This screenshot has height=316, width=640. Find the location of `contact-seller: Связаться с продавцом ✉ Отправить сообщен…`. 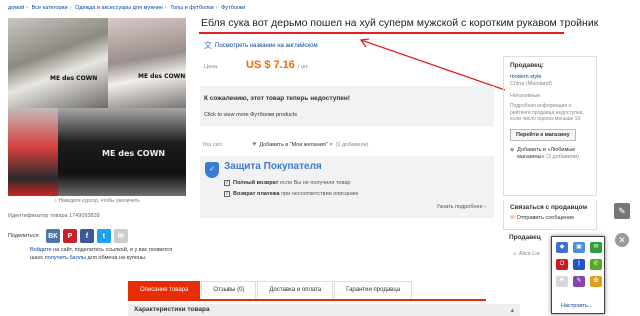

contact-seller: Связаться с продавцом ✉ Отправить сообщен… is located at coordinates (550, 215).